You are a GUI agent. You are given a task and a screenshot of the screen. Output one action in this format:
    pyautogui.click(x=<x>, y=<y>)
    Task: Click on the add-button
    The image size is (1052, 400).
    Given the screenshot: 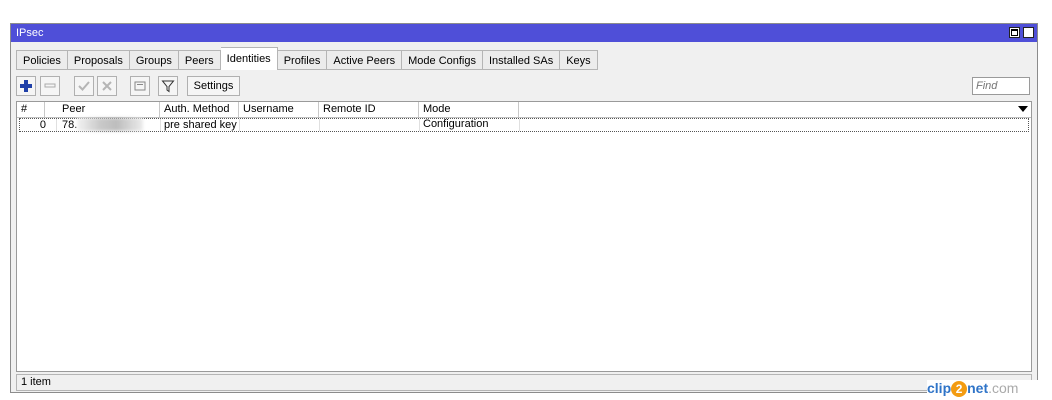 What is the action you would take?
    pyautogui.click(x=26, y=86)
    